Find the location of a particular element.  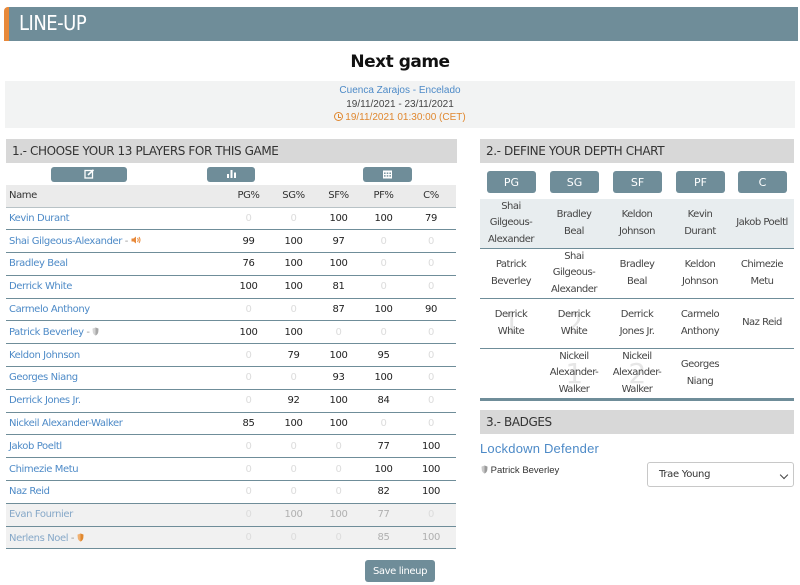

player-name-link: Georges Niang is located at coordinates (43, 377).